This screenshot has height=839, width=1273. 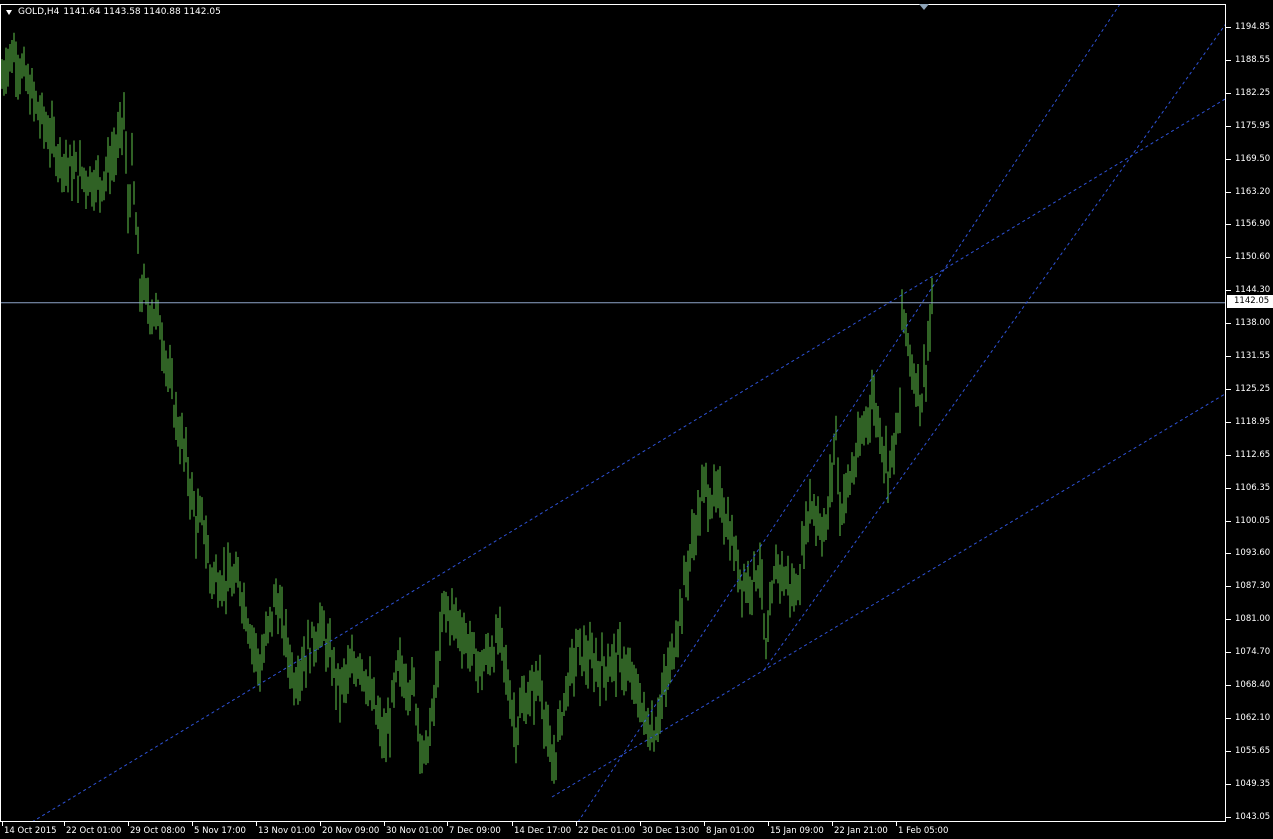 I want to click on price-axis-label: 1175.95, so click(x=1253, y=125).